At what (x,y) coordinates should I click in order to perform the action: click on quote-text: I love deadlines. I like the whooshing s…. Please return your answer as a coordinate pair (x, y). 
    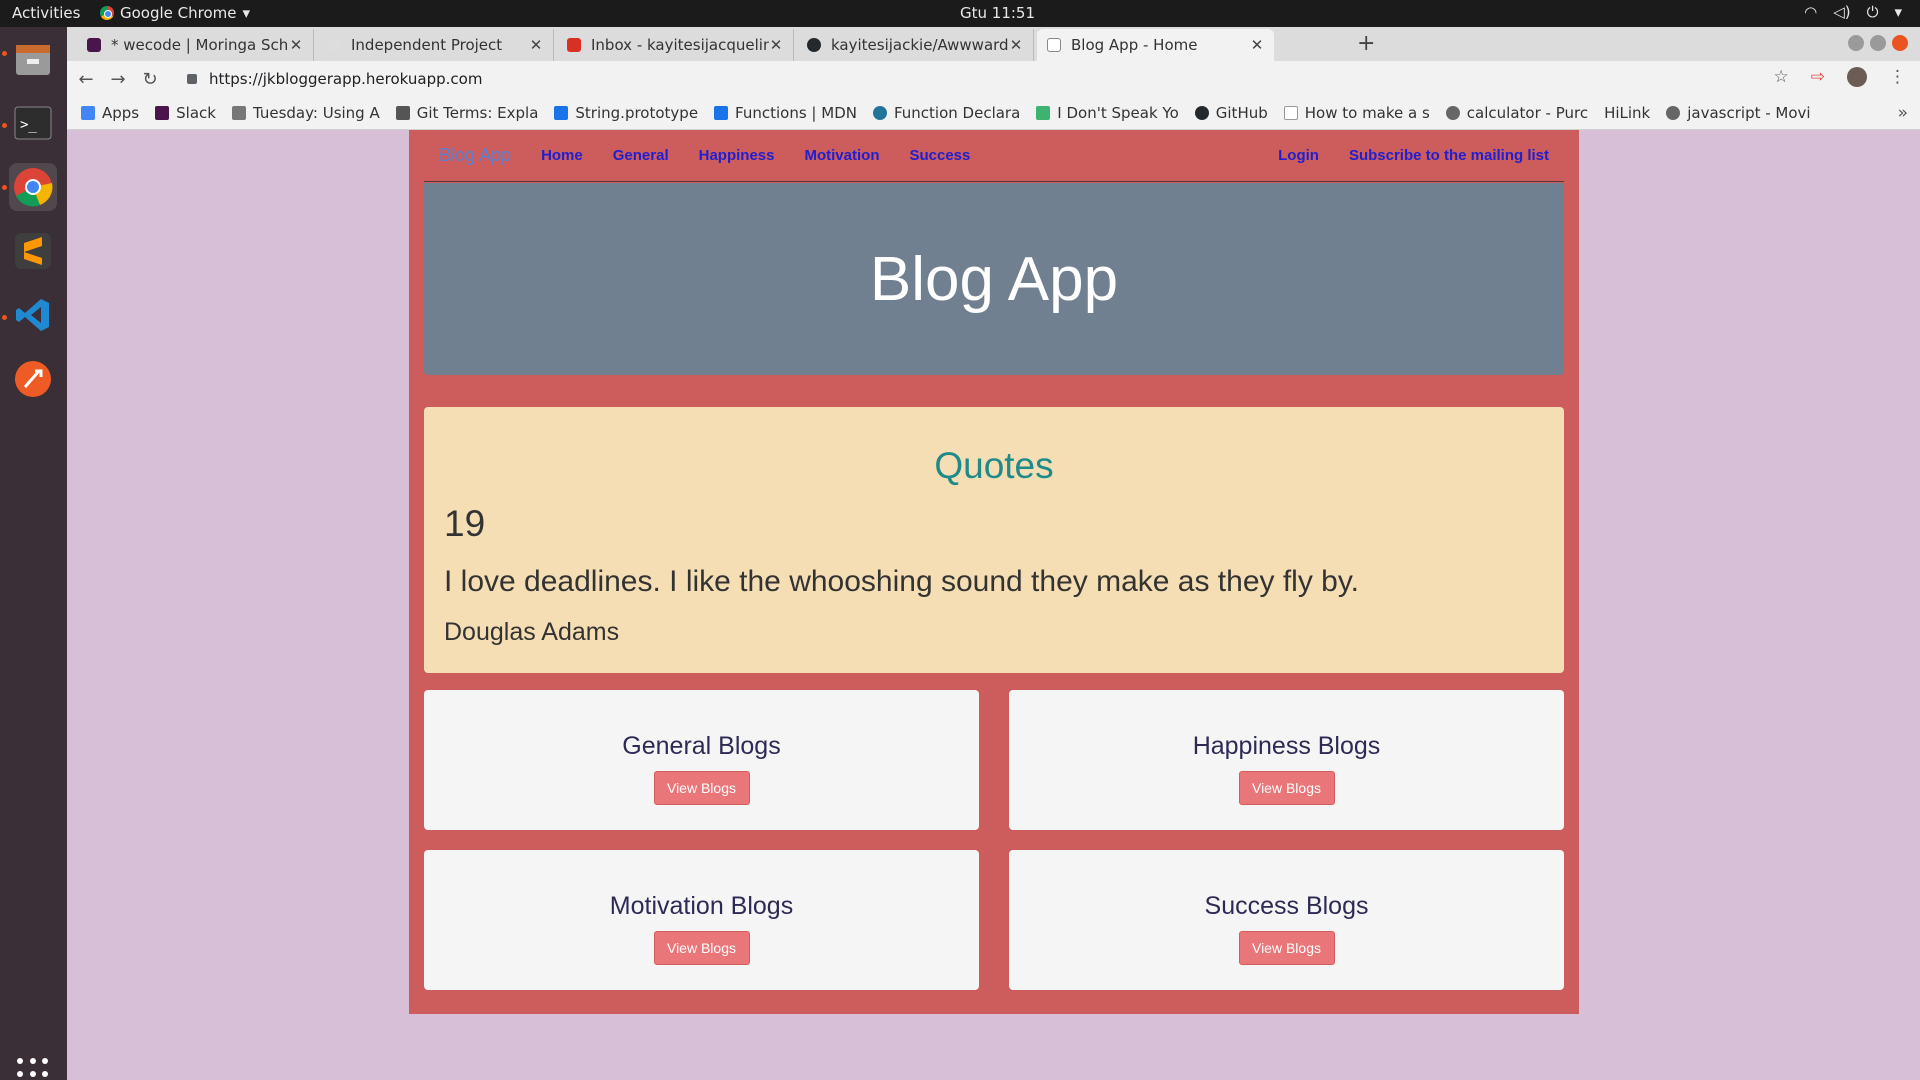
    Looking at the image, I should click on (901, 581).